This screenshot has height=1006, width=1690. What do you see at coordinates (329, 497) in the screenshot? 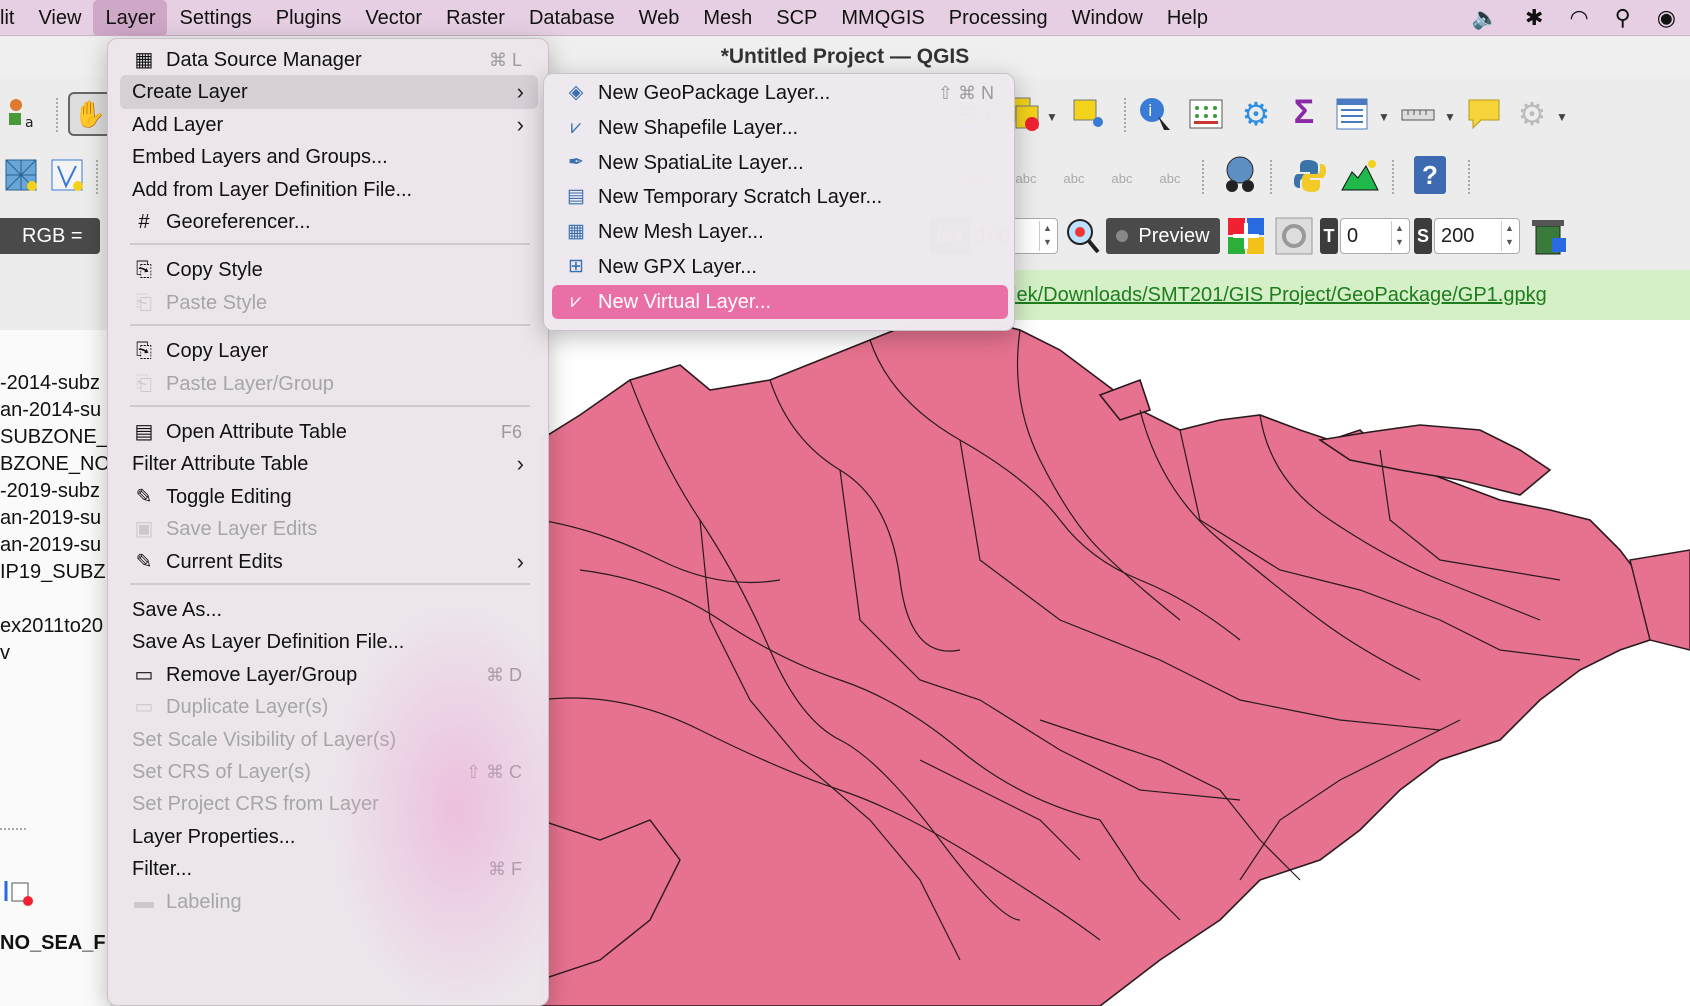
I see `menu-item-toggle-editing: ✎ Toggle Editing` at bounding box center [329, 497].